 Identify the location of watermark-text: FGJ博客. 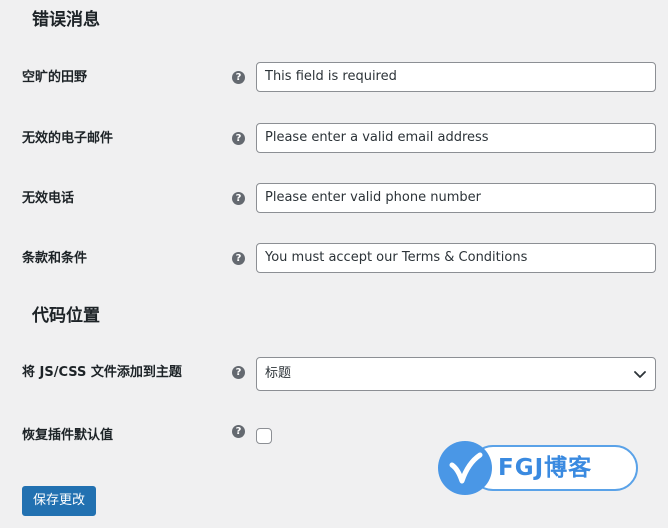
(545, 468).